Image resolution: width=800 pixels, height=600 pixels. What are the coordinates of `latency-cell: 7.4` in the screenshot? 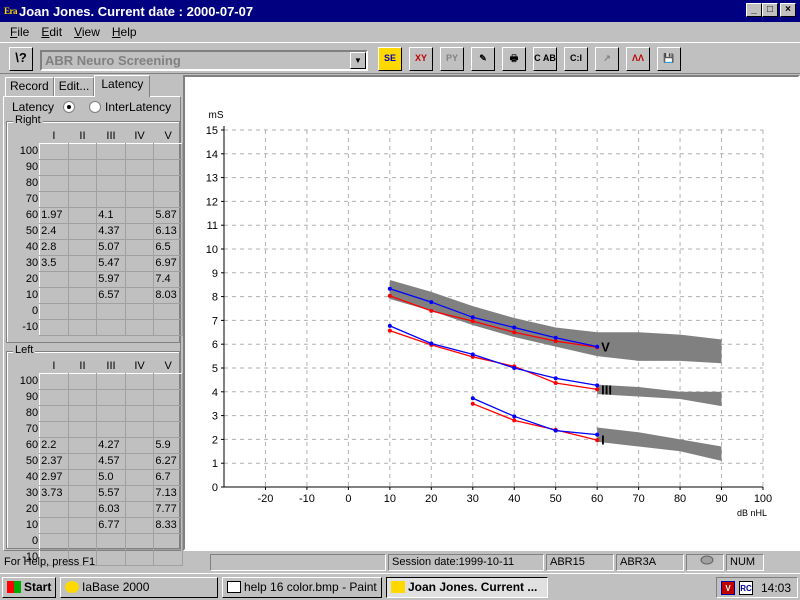 It's located at (168, 279).